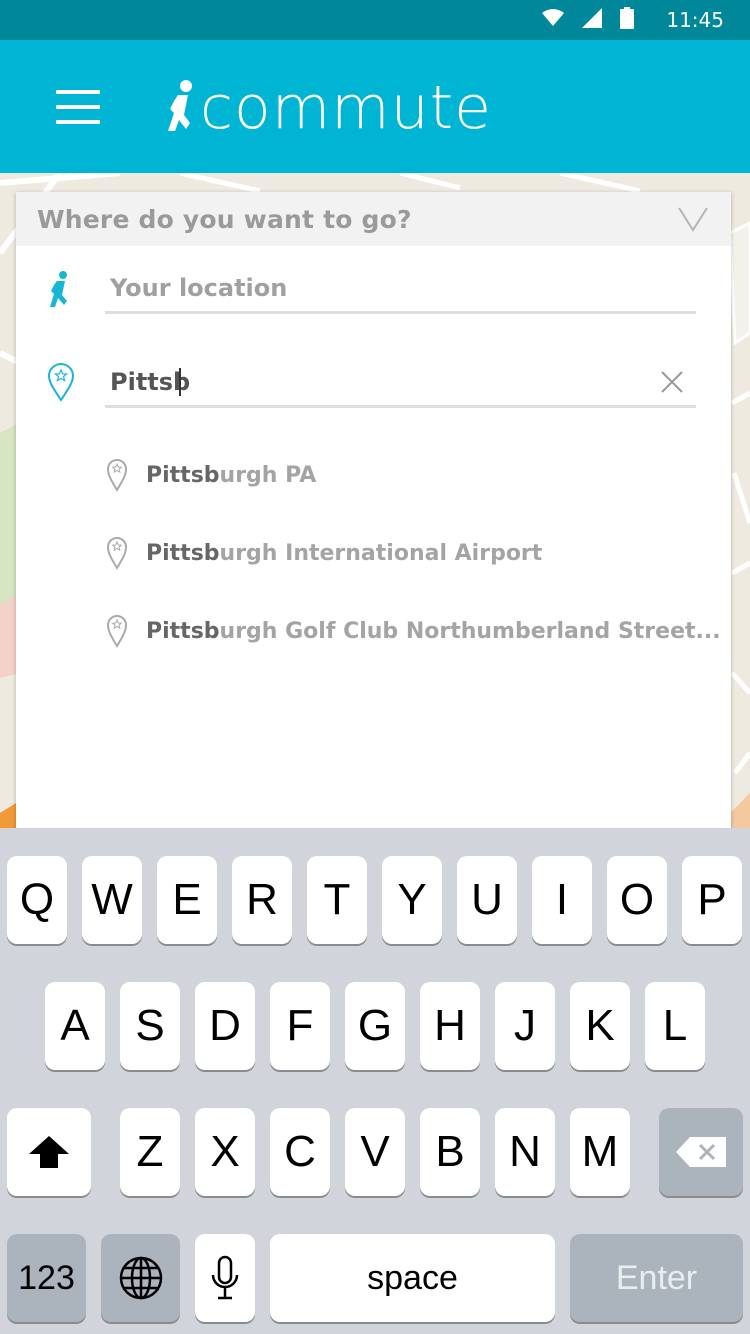 This screenshot has width=750, height=1334. I want to click on text-caret, so click(180, 382).